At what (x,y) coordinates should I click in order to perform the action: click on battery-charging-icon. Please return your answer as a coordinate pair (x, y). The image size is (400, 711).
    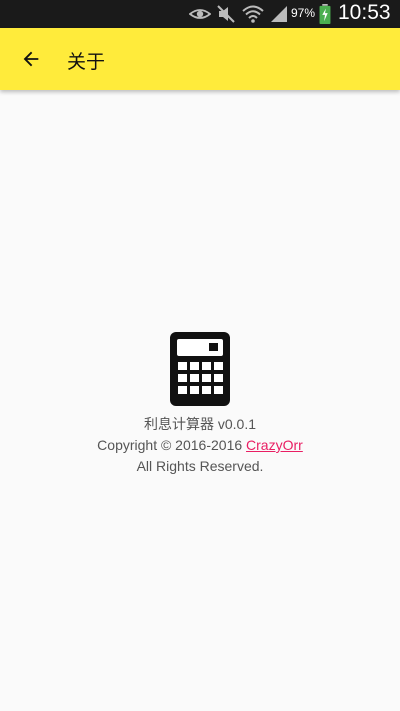
    Looking at the image, I should click on (325, 14).